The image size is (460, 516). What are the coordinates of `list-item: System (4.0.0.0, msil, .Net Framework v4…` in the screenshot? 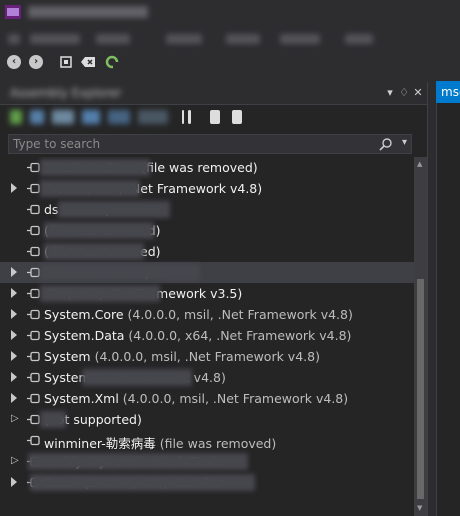 It's located at (207, 356).